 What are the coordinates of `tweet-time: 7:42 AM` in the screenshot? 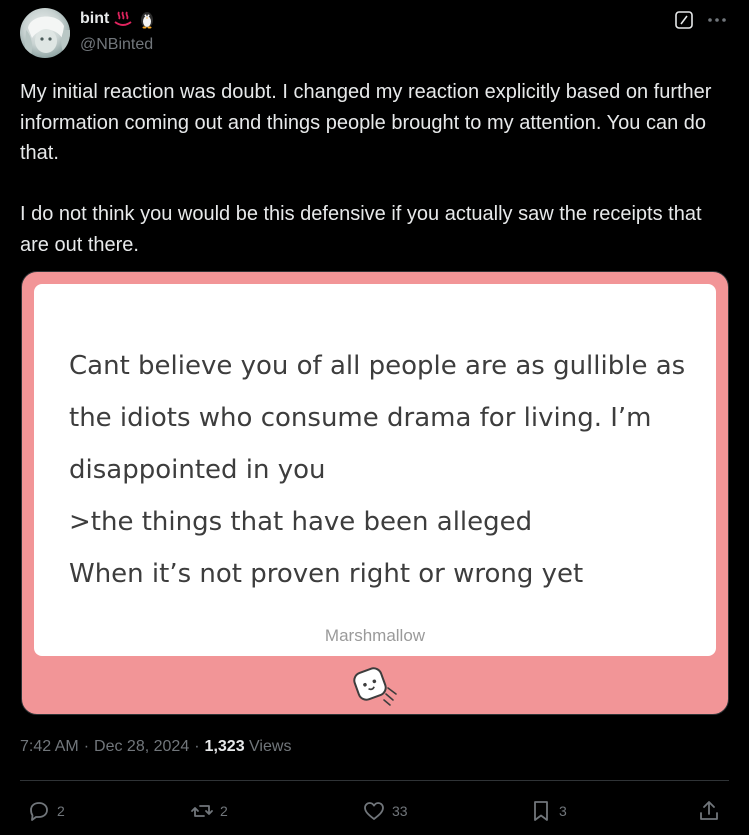 It's located at (49, 747).